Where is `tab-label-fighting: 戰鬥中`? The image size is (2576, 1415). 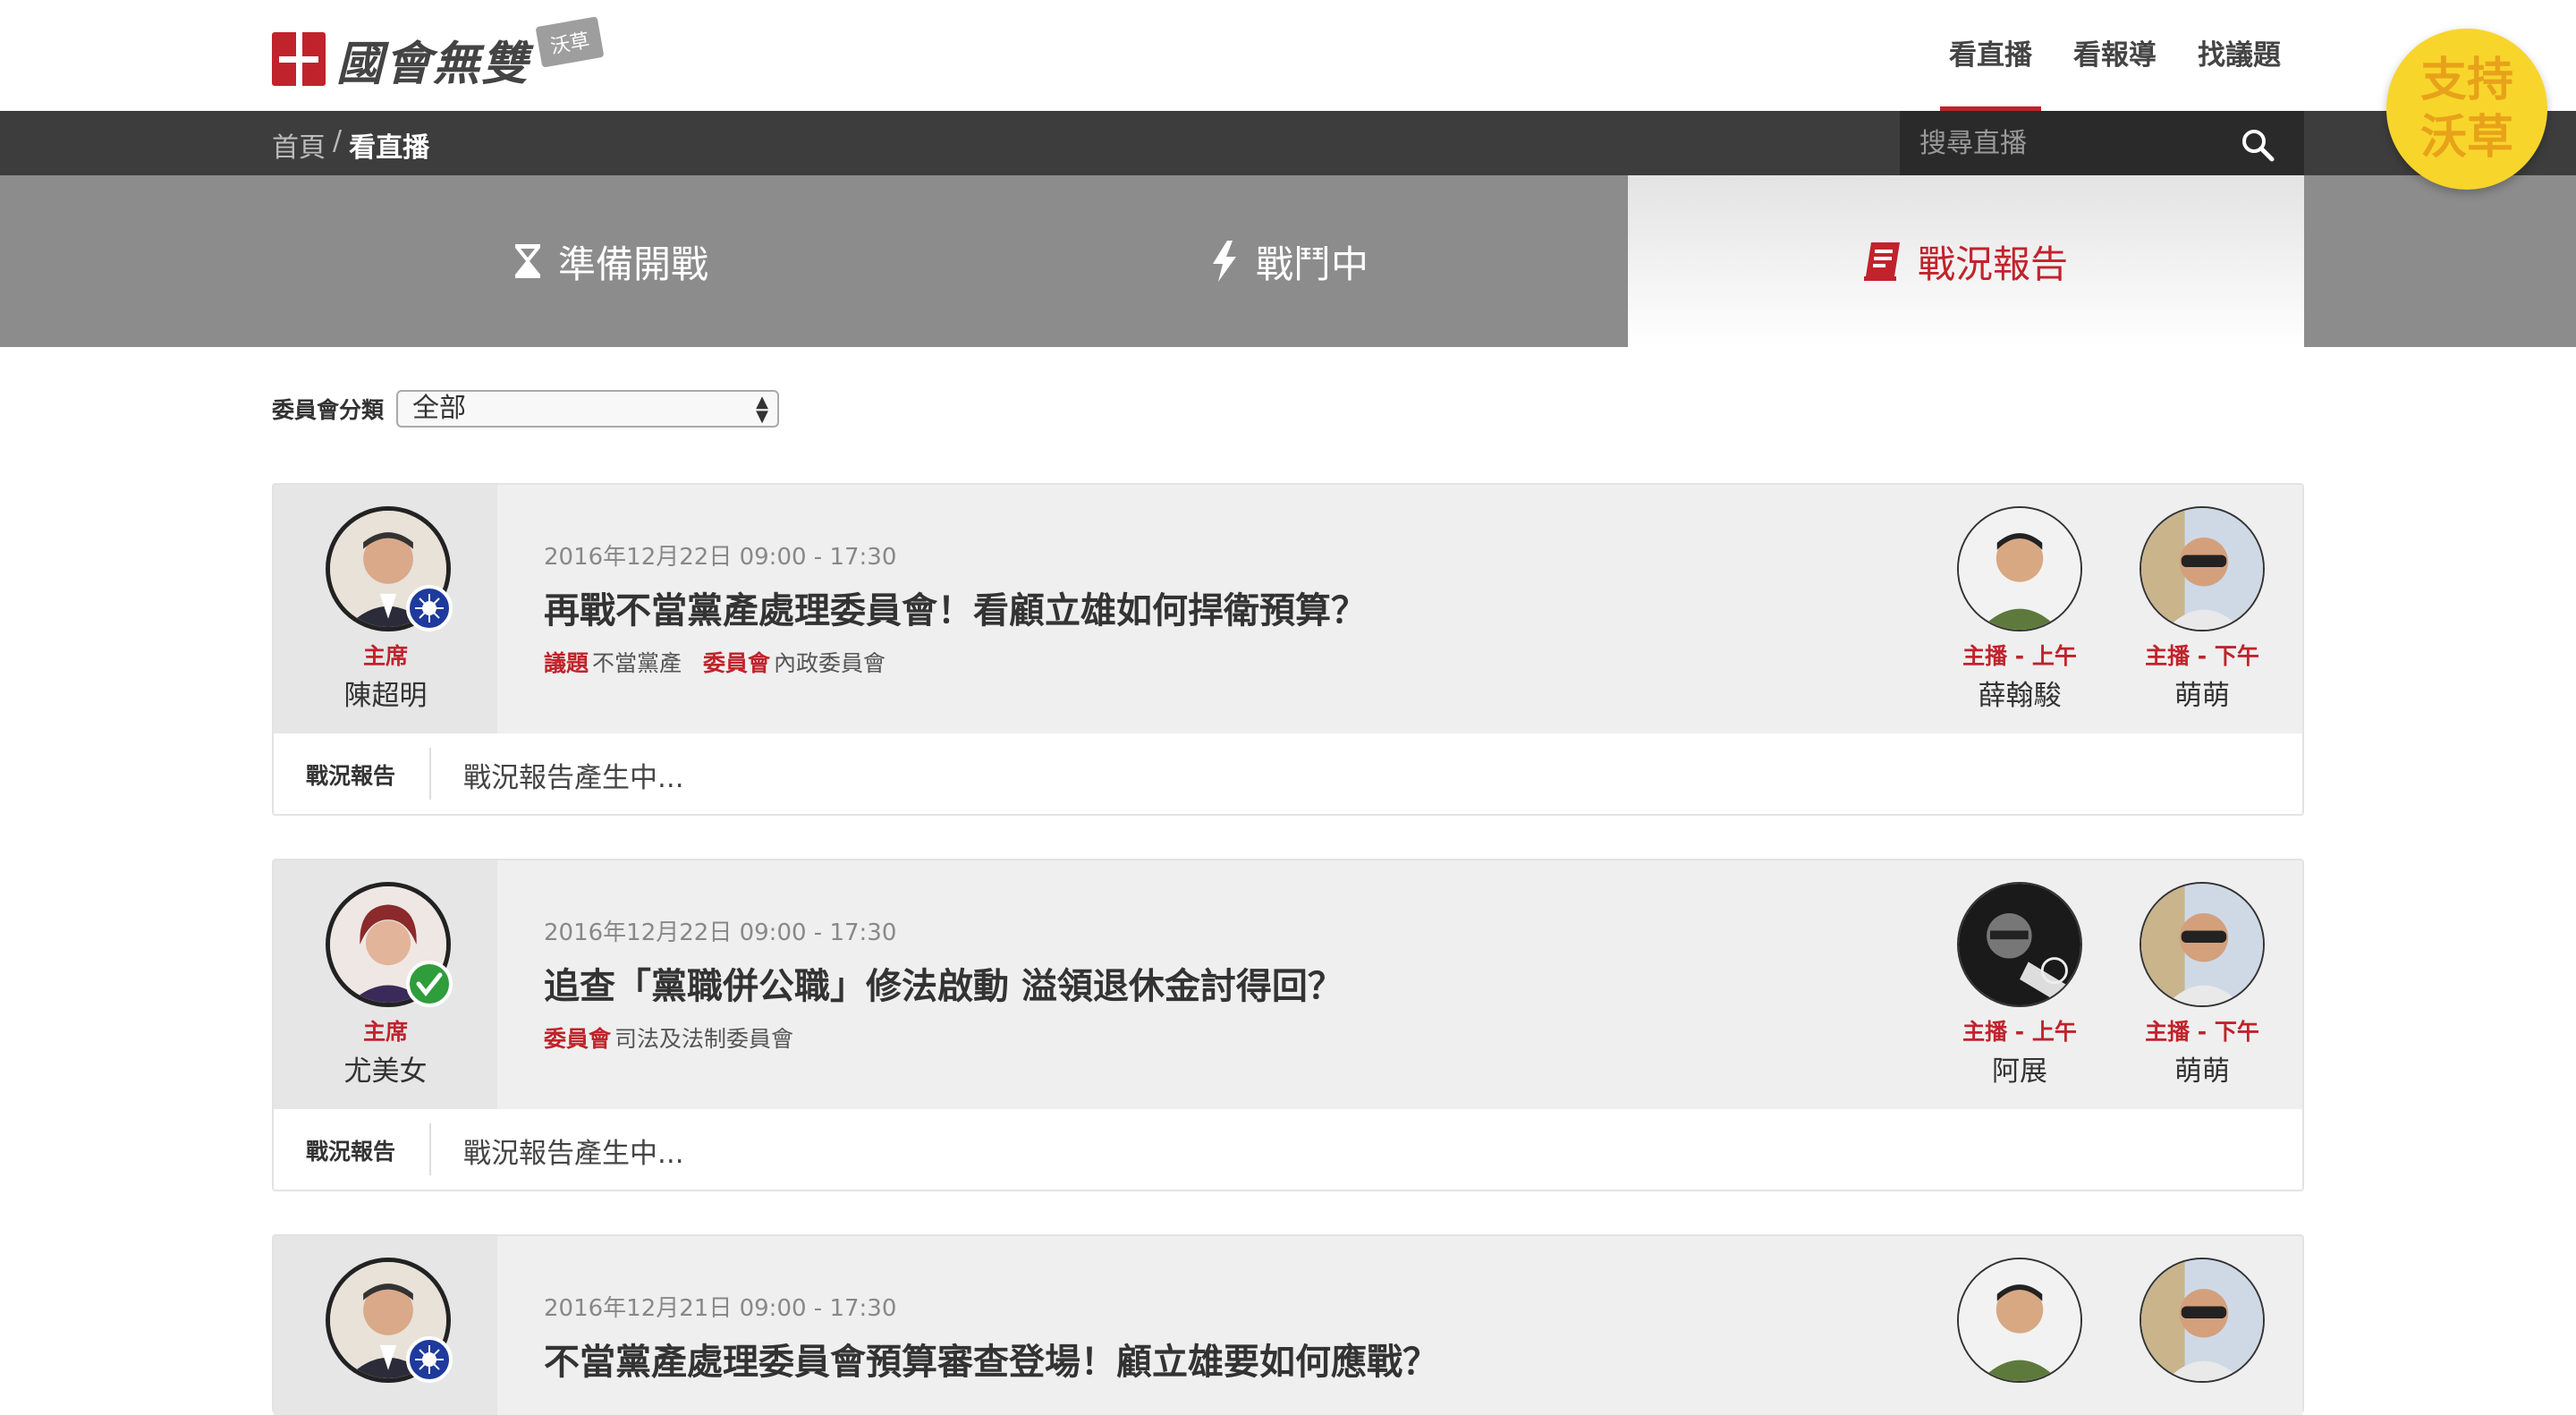
tab-label-fighting: 戰鬥中 is located at coordinates (1311, 264).